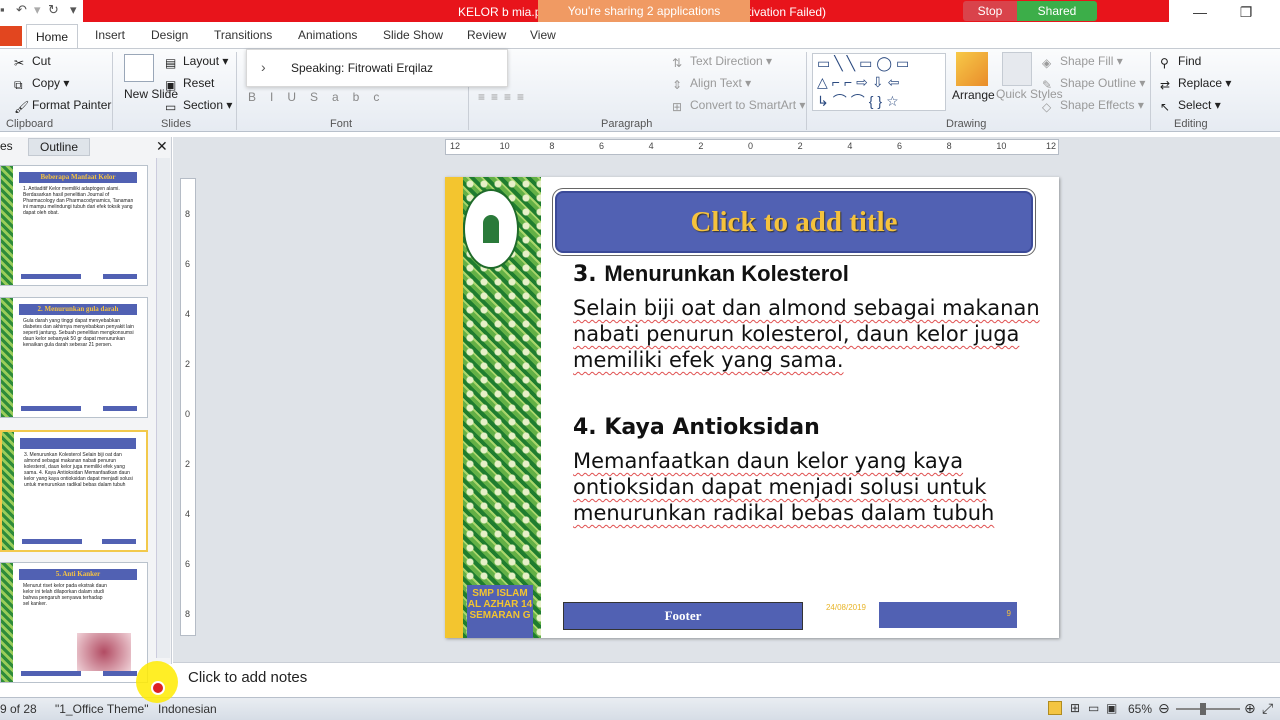 This screenshot has height=720, width=1280. Describe the element at coordinates (640, 36) in the screenshot. I see `ribbon-tabs` at that location.